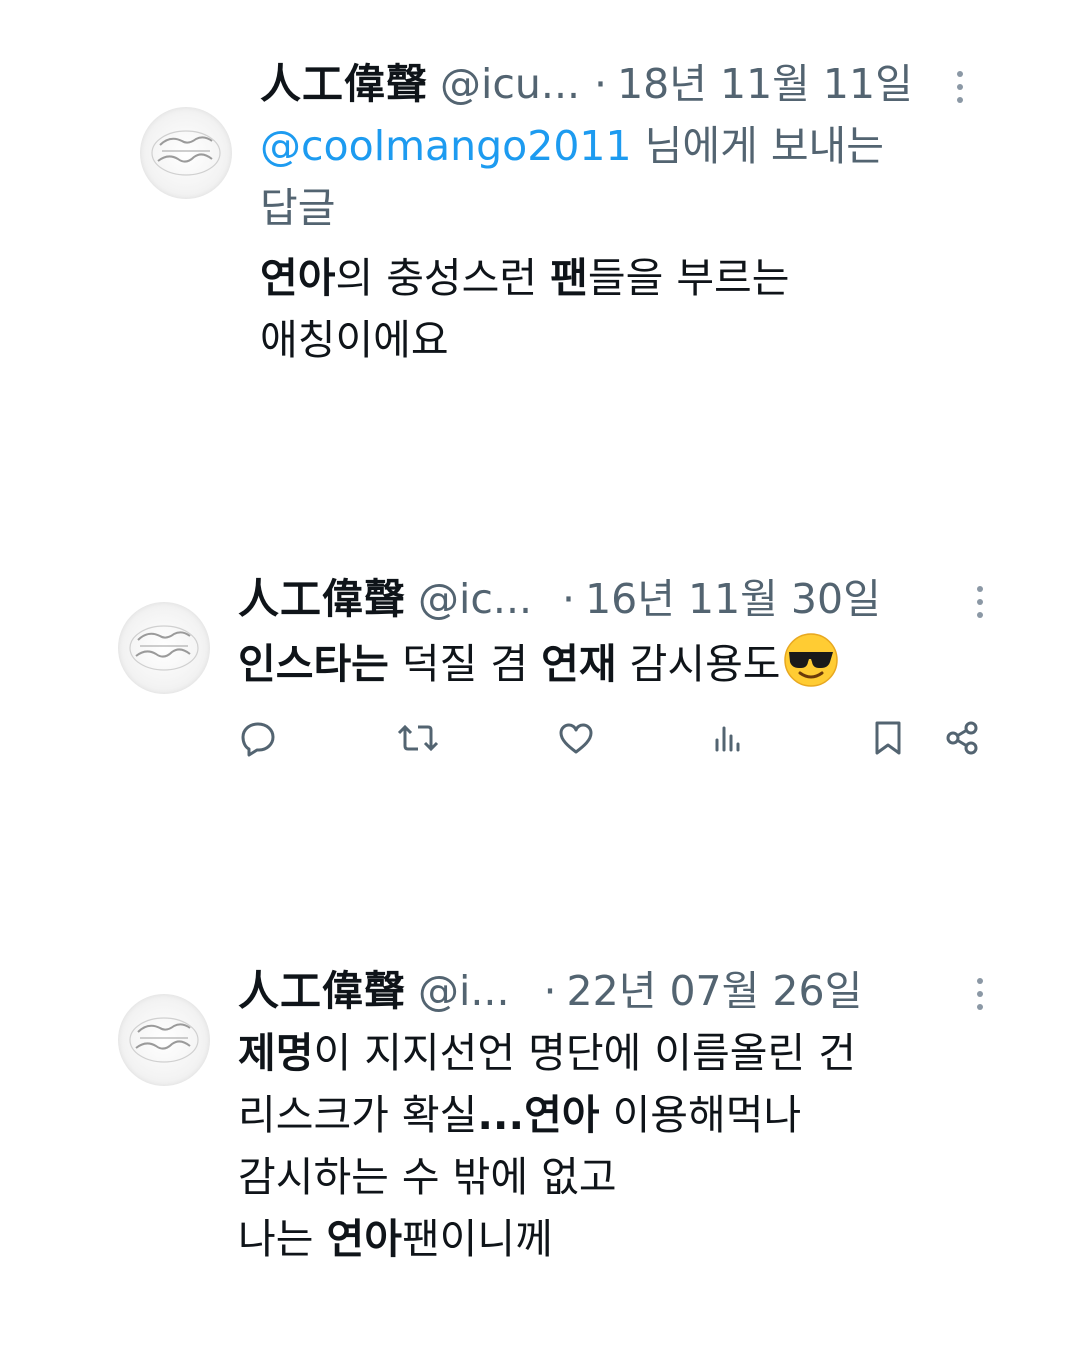  I want to click on text-bold: 팬, so click(569, 278).